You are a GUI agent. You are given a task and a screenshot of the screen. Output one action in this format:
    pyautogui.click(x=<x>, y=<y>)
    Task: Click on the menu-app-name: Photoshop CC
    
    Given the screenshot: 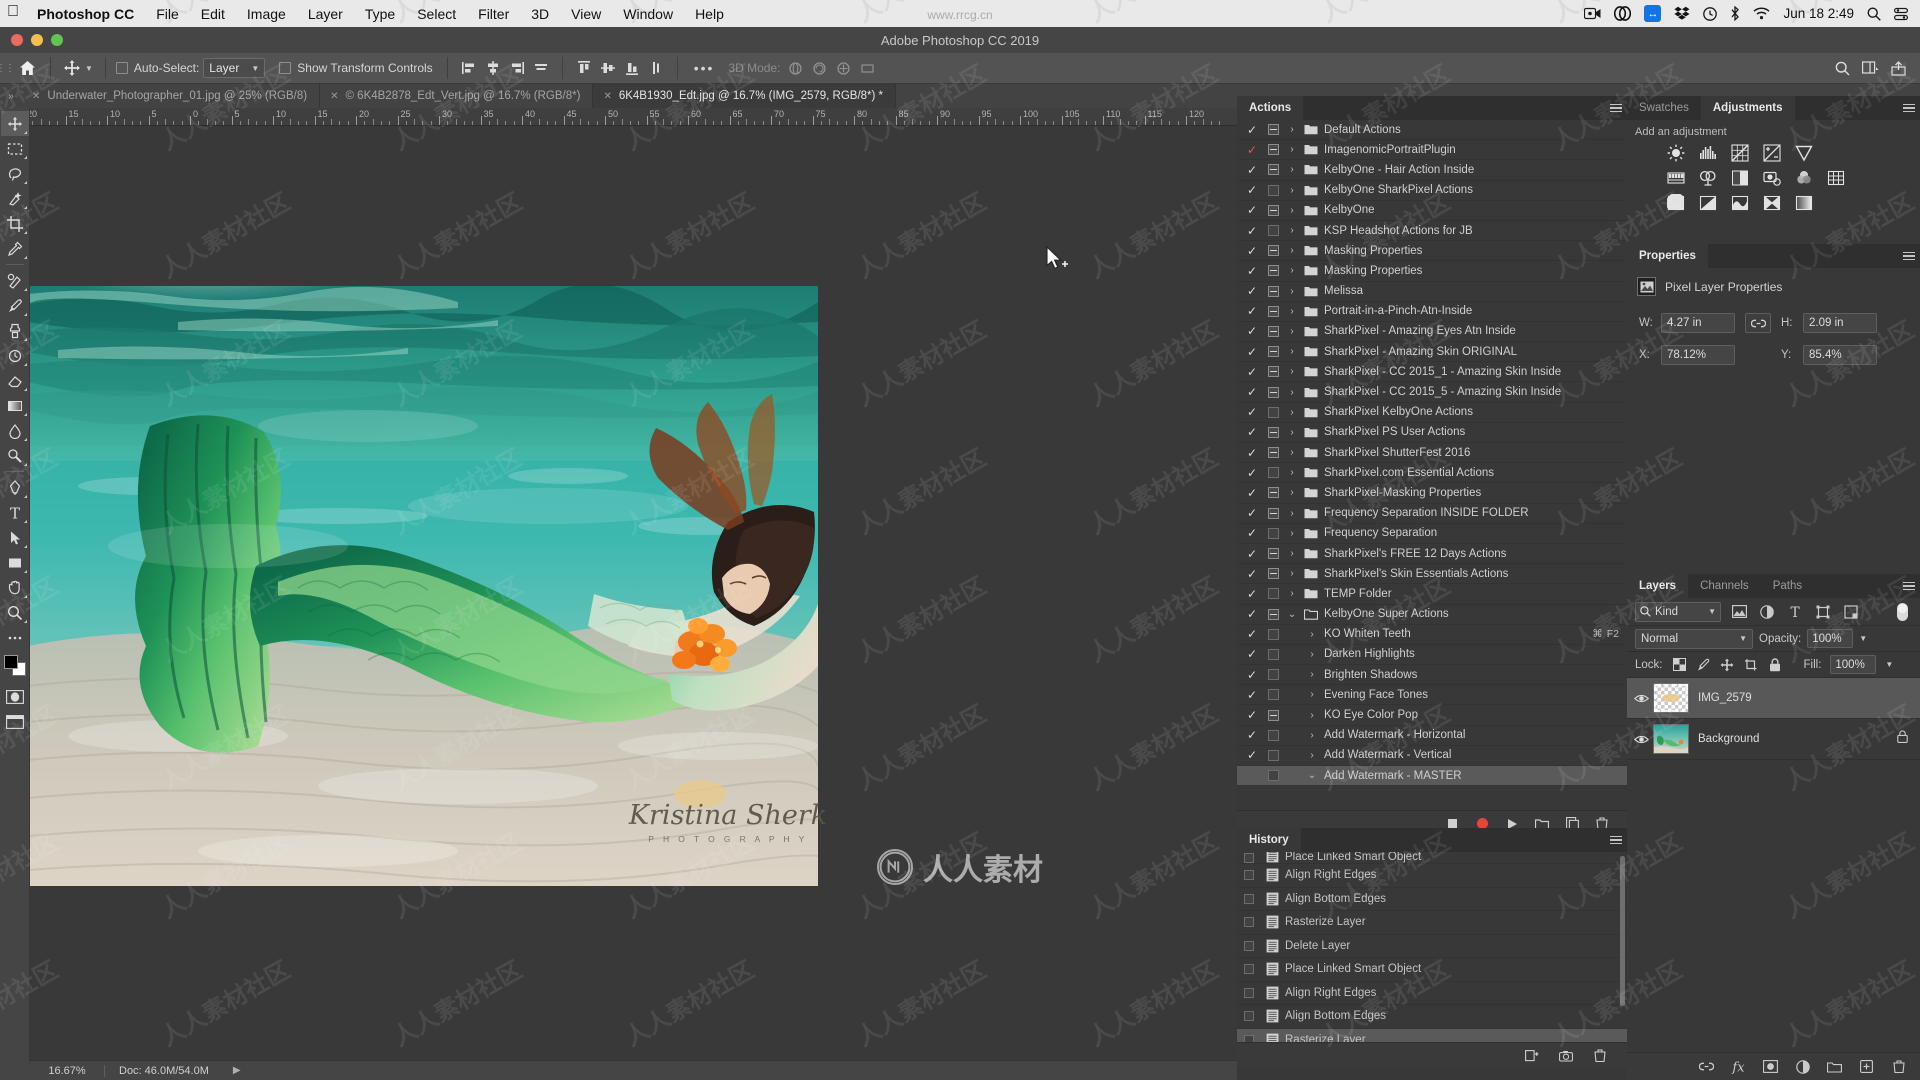 What is the action you would take?
    pyautogui.click(x=85, y=14)
    